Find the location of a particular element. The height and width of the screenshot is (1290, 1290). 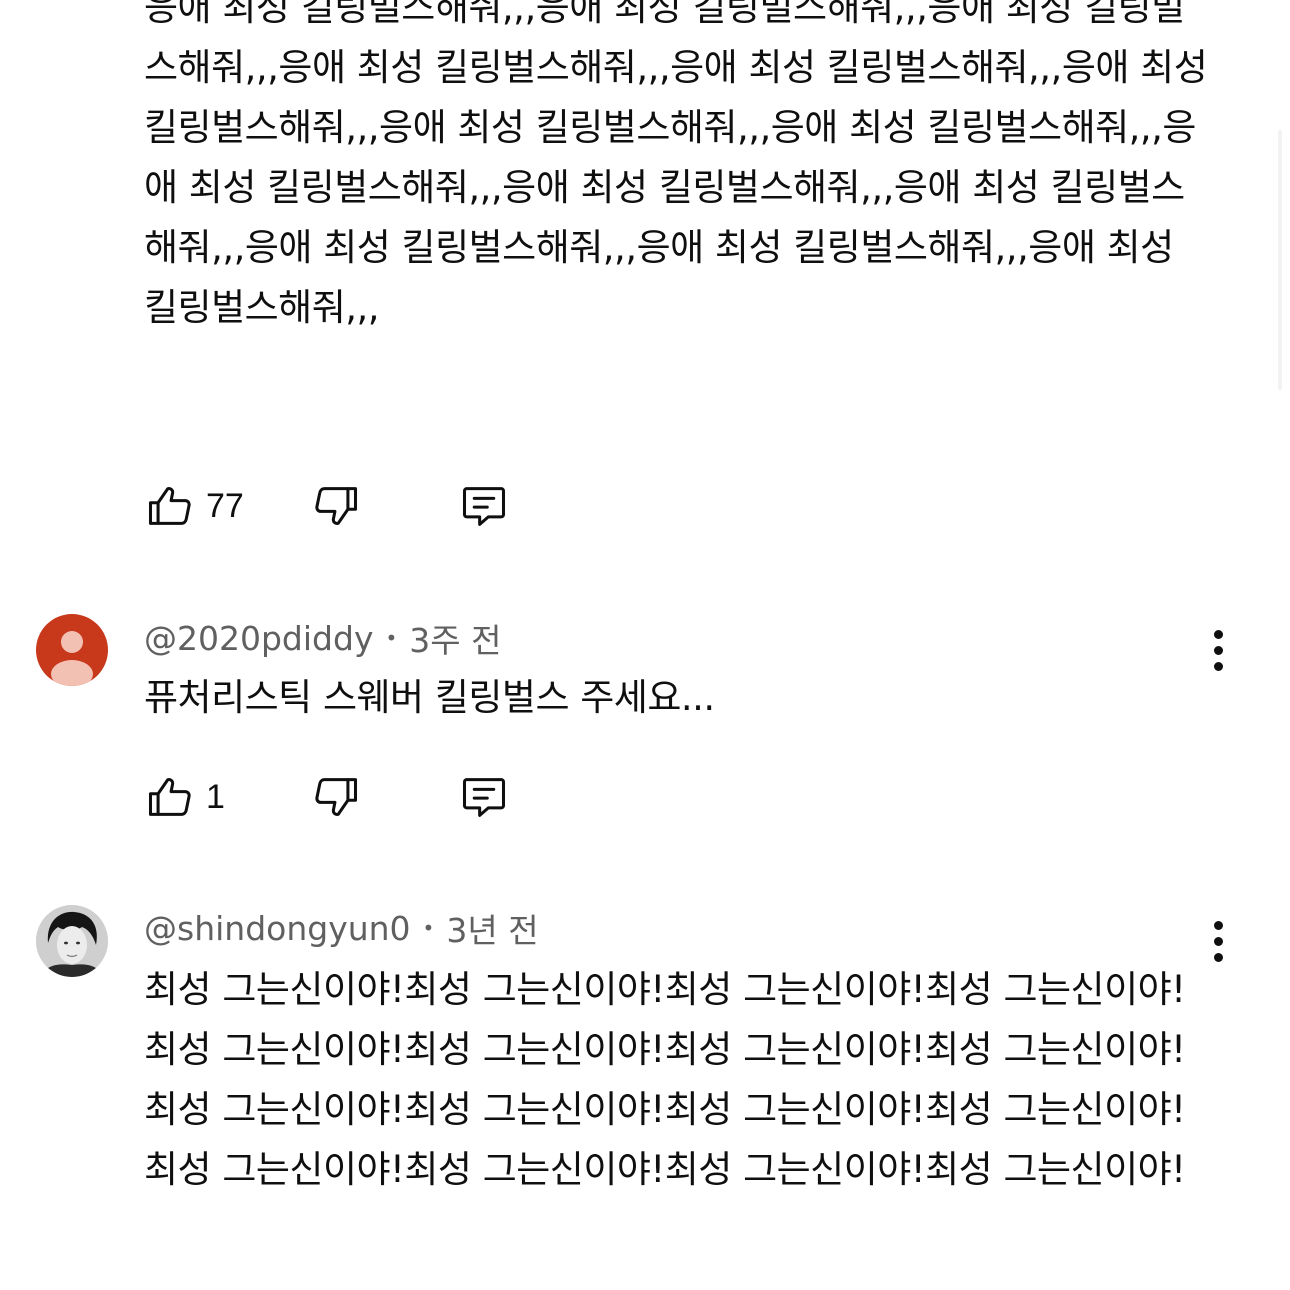

profile-photo is located at coordinates (72, 941).